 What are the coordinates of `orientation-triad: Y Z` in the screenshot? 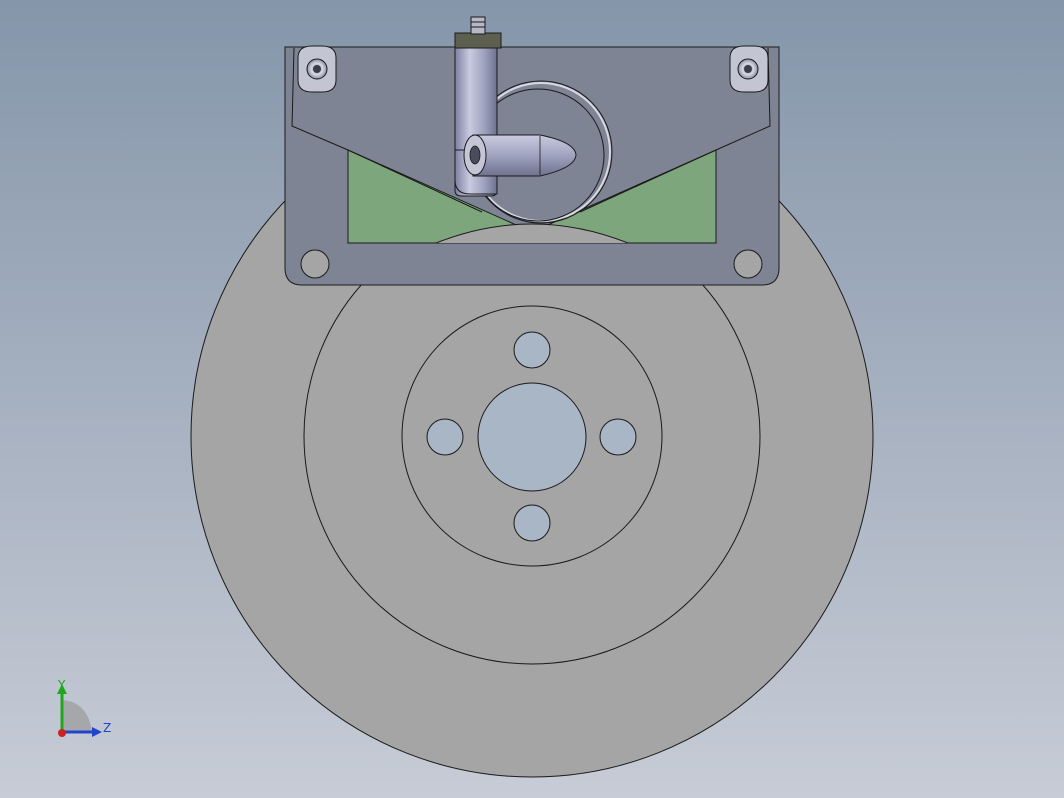 It's located at (85, 712).